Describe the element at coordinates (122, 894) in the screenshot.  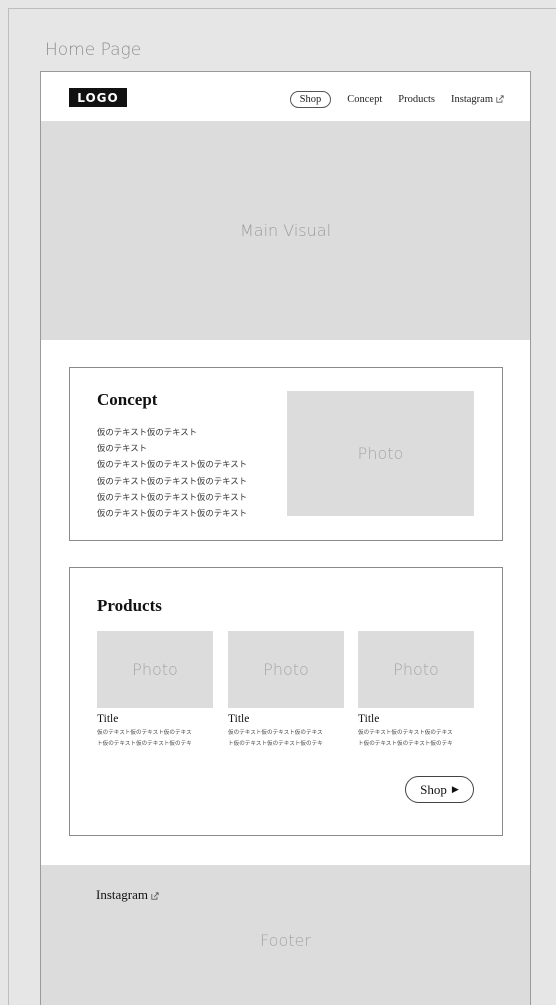
I see `footer-instagram-label: Instagram` at that location.